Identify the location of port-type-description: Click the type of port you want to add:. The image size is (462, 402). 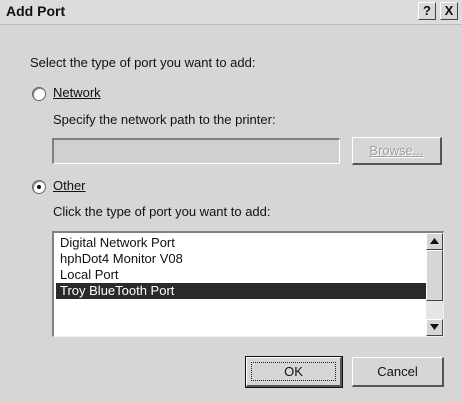
(162, 211).